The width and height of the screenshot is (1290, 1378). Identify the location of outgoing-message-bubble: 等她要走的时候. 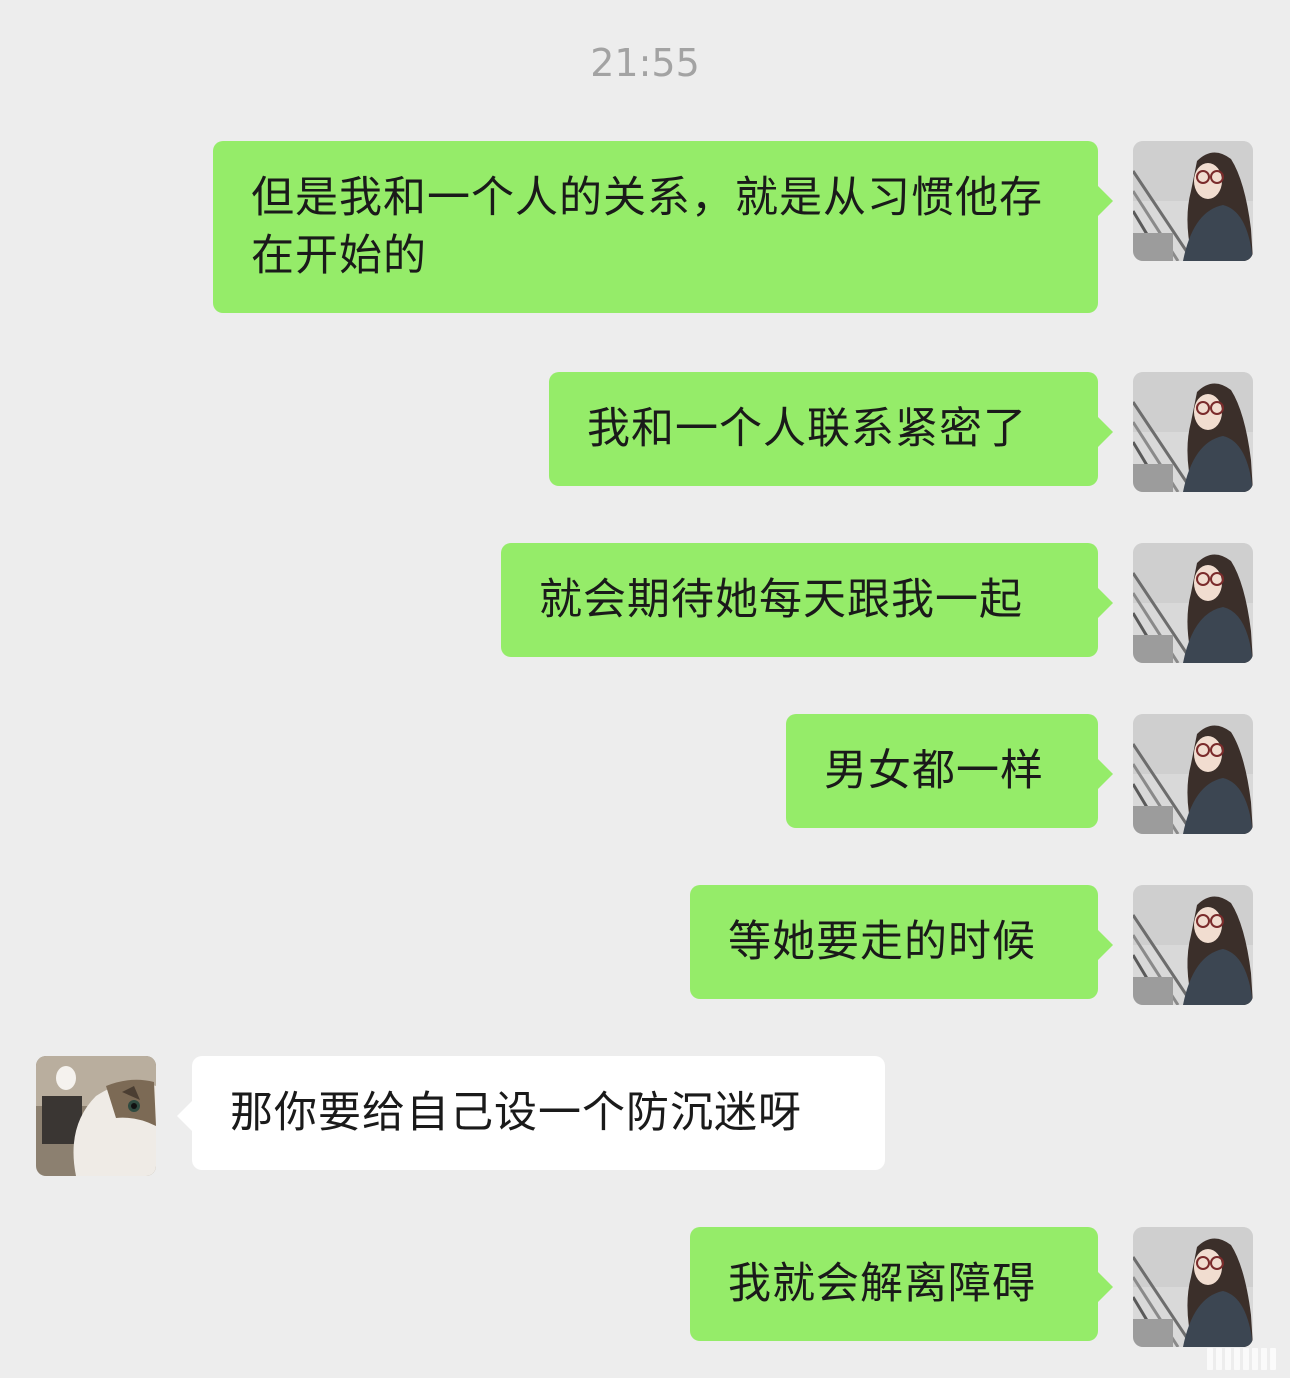
(901, 942).